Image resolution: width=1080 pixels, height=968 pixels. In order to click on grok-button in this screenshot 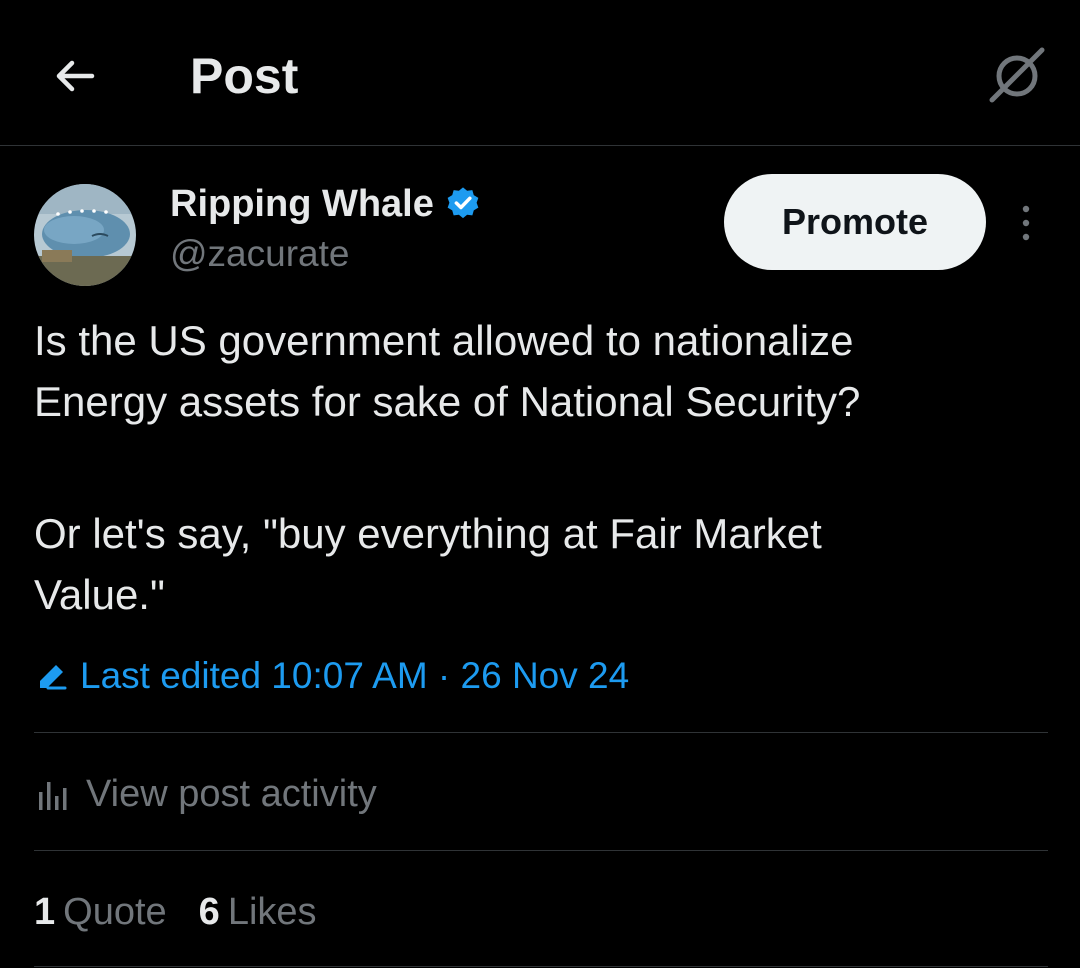, I will do `click(1017, 75)`.